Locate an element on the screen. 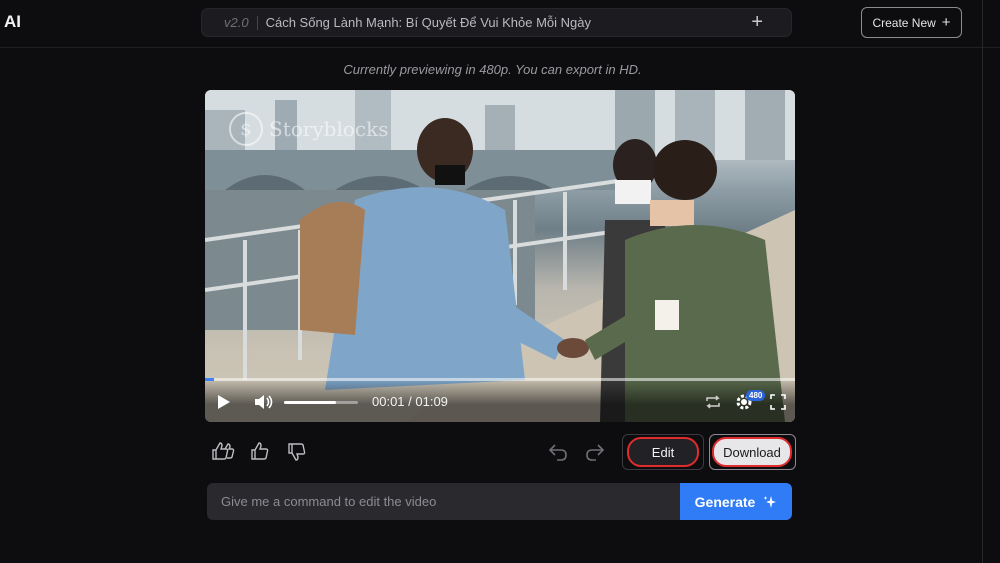  thumbs-down-icon is located at coordinates (297, 452).